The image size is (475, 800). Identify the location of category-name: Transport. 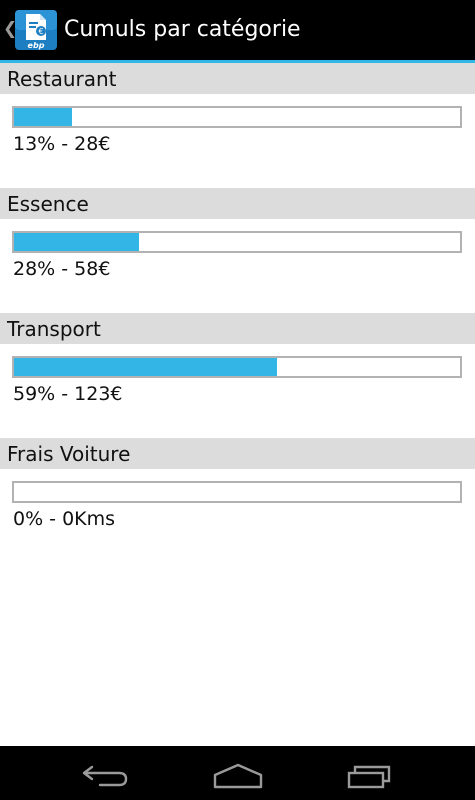
(54, 329).